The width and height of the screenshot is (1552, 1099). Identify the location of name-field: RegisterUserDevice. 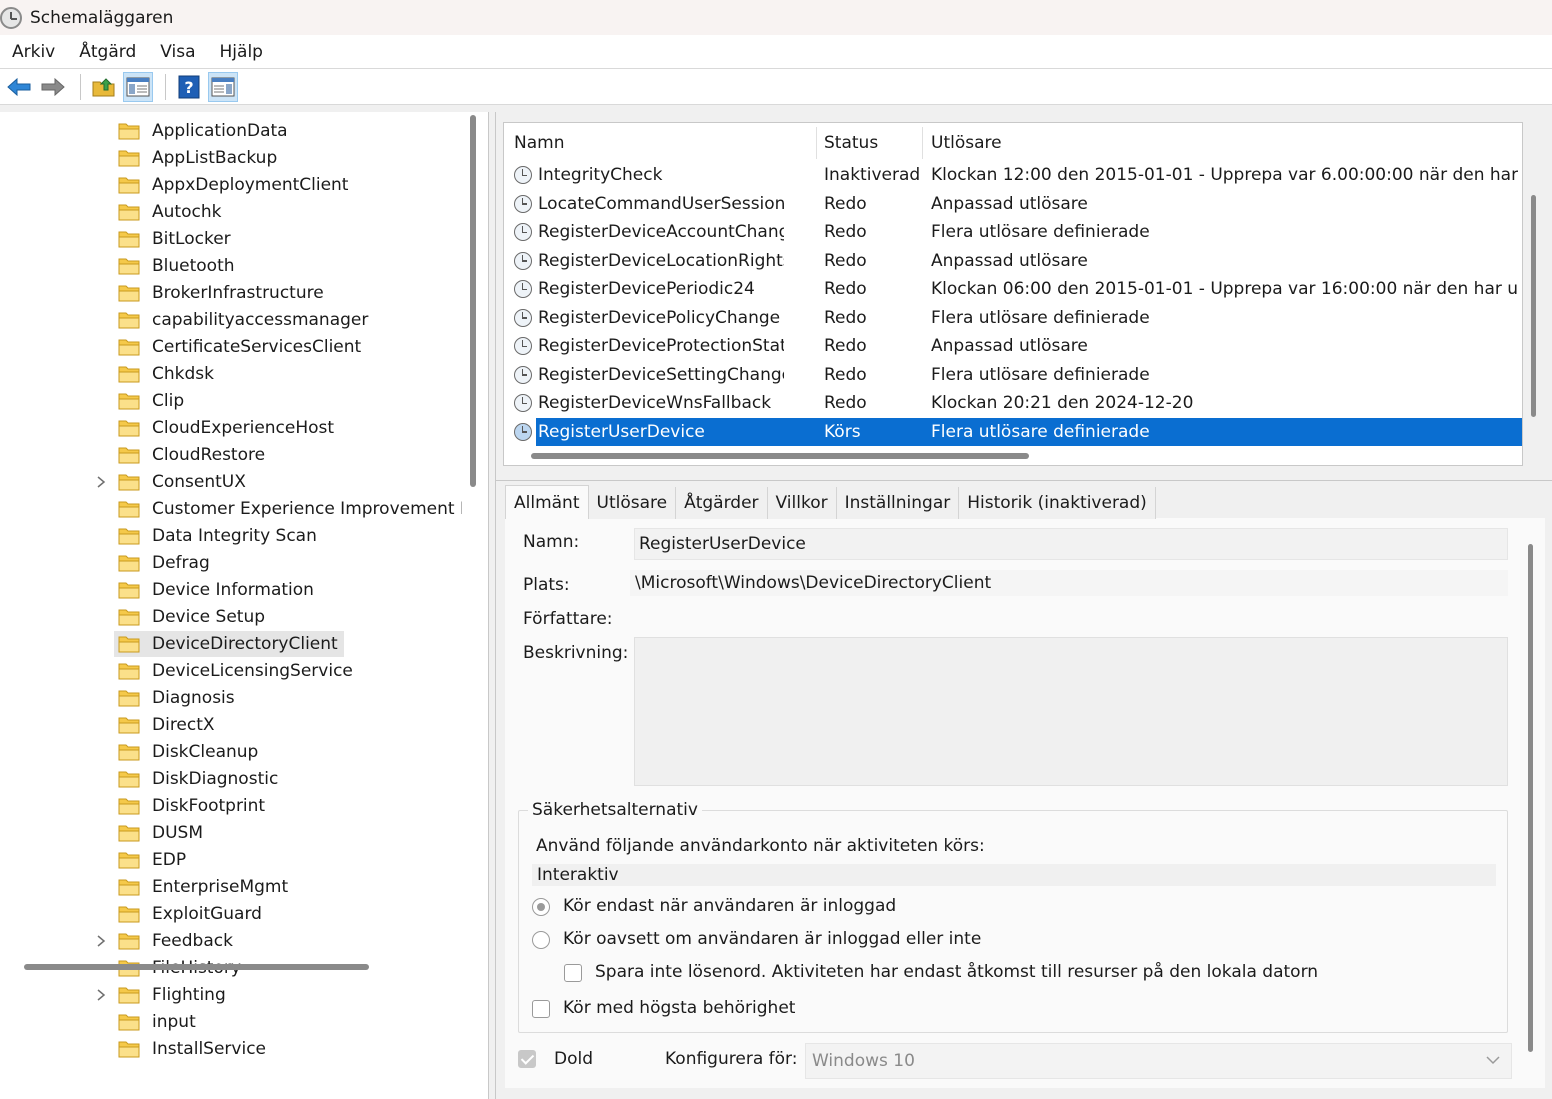
(1071, 544).